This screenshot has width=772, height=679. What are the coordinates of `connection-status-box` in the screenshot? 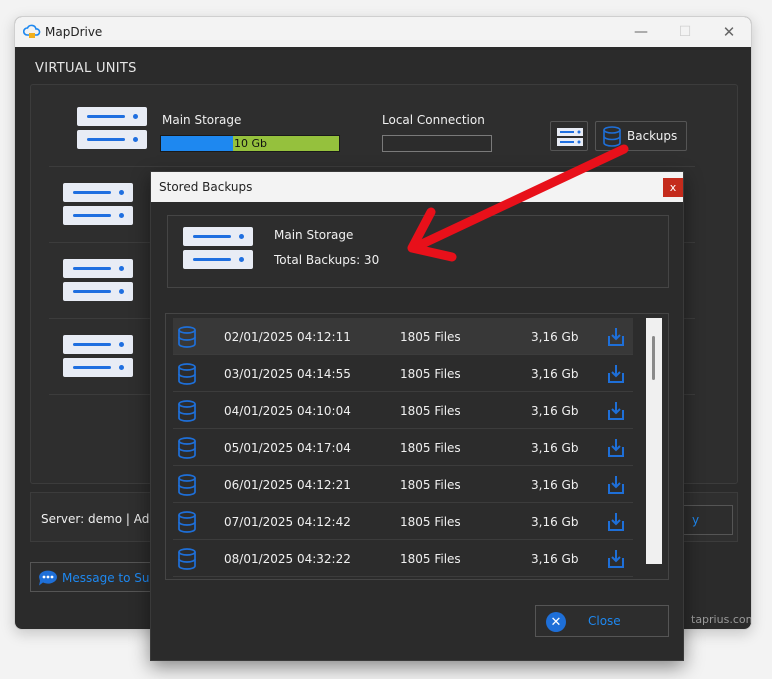 It's located at (437, 143).